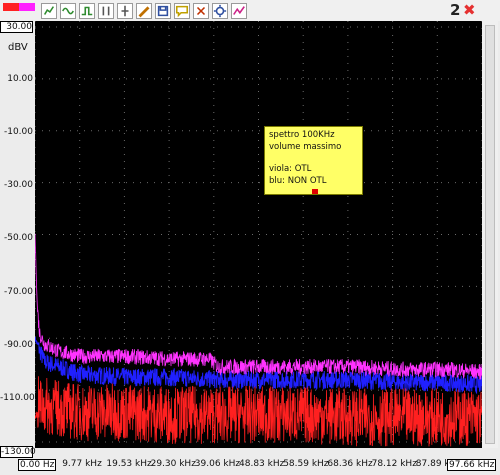 The image size is (500, 475). I want to click on channel-color-swatch, so click(19, 7).